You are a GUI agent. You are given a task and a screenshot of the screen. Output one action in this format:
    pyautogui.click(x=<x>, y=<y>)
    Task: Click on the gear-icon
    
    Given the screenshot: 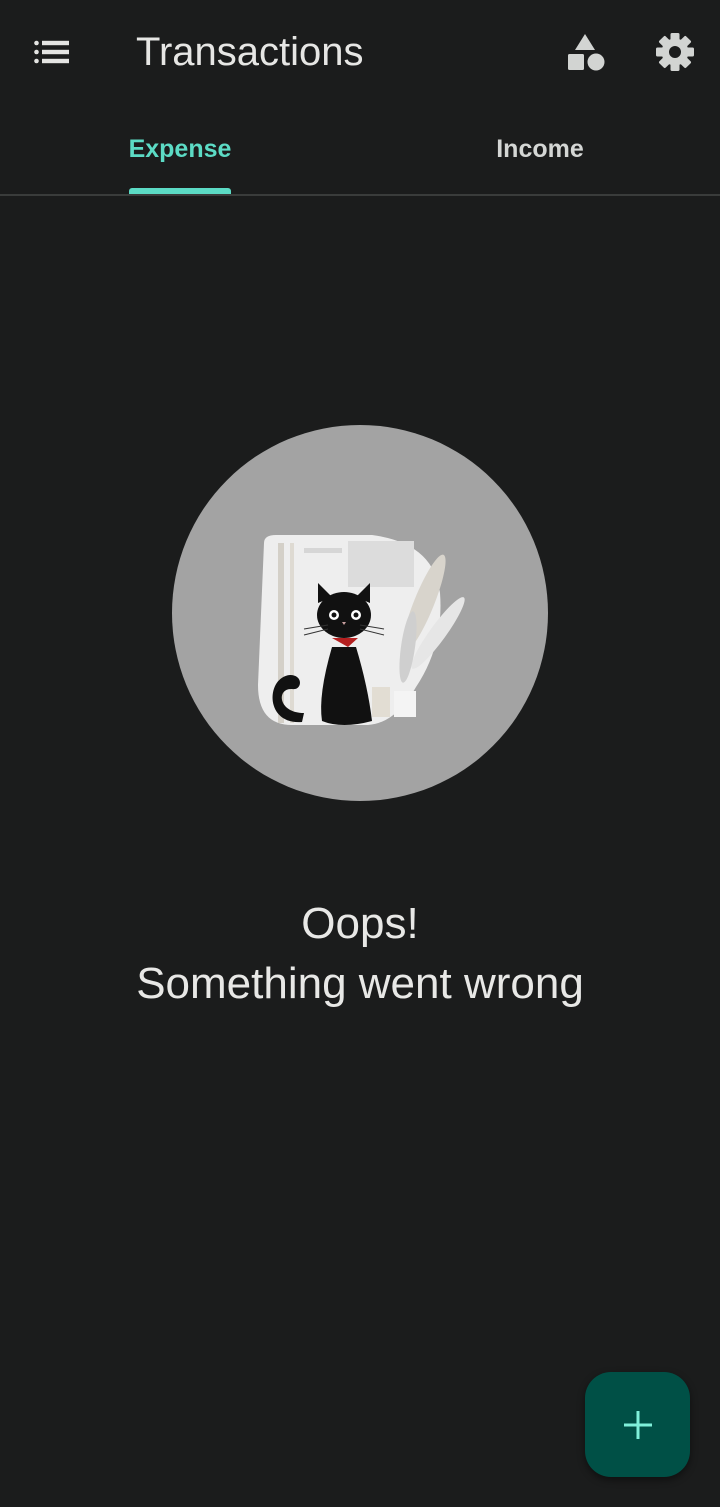 What is the action you would take?
    pyautogui.click(x=675, y=52)
    